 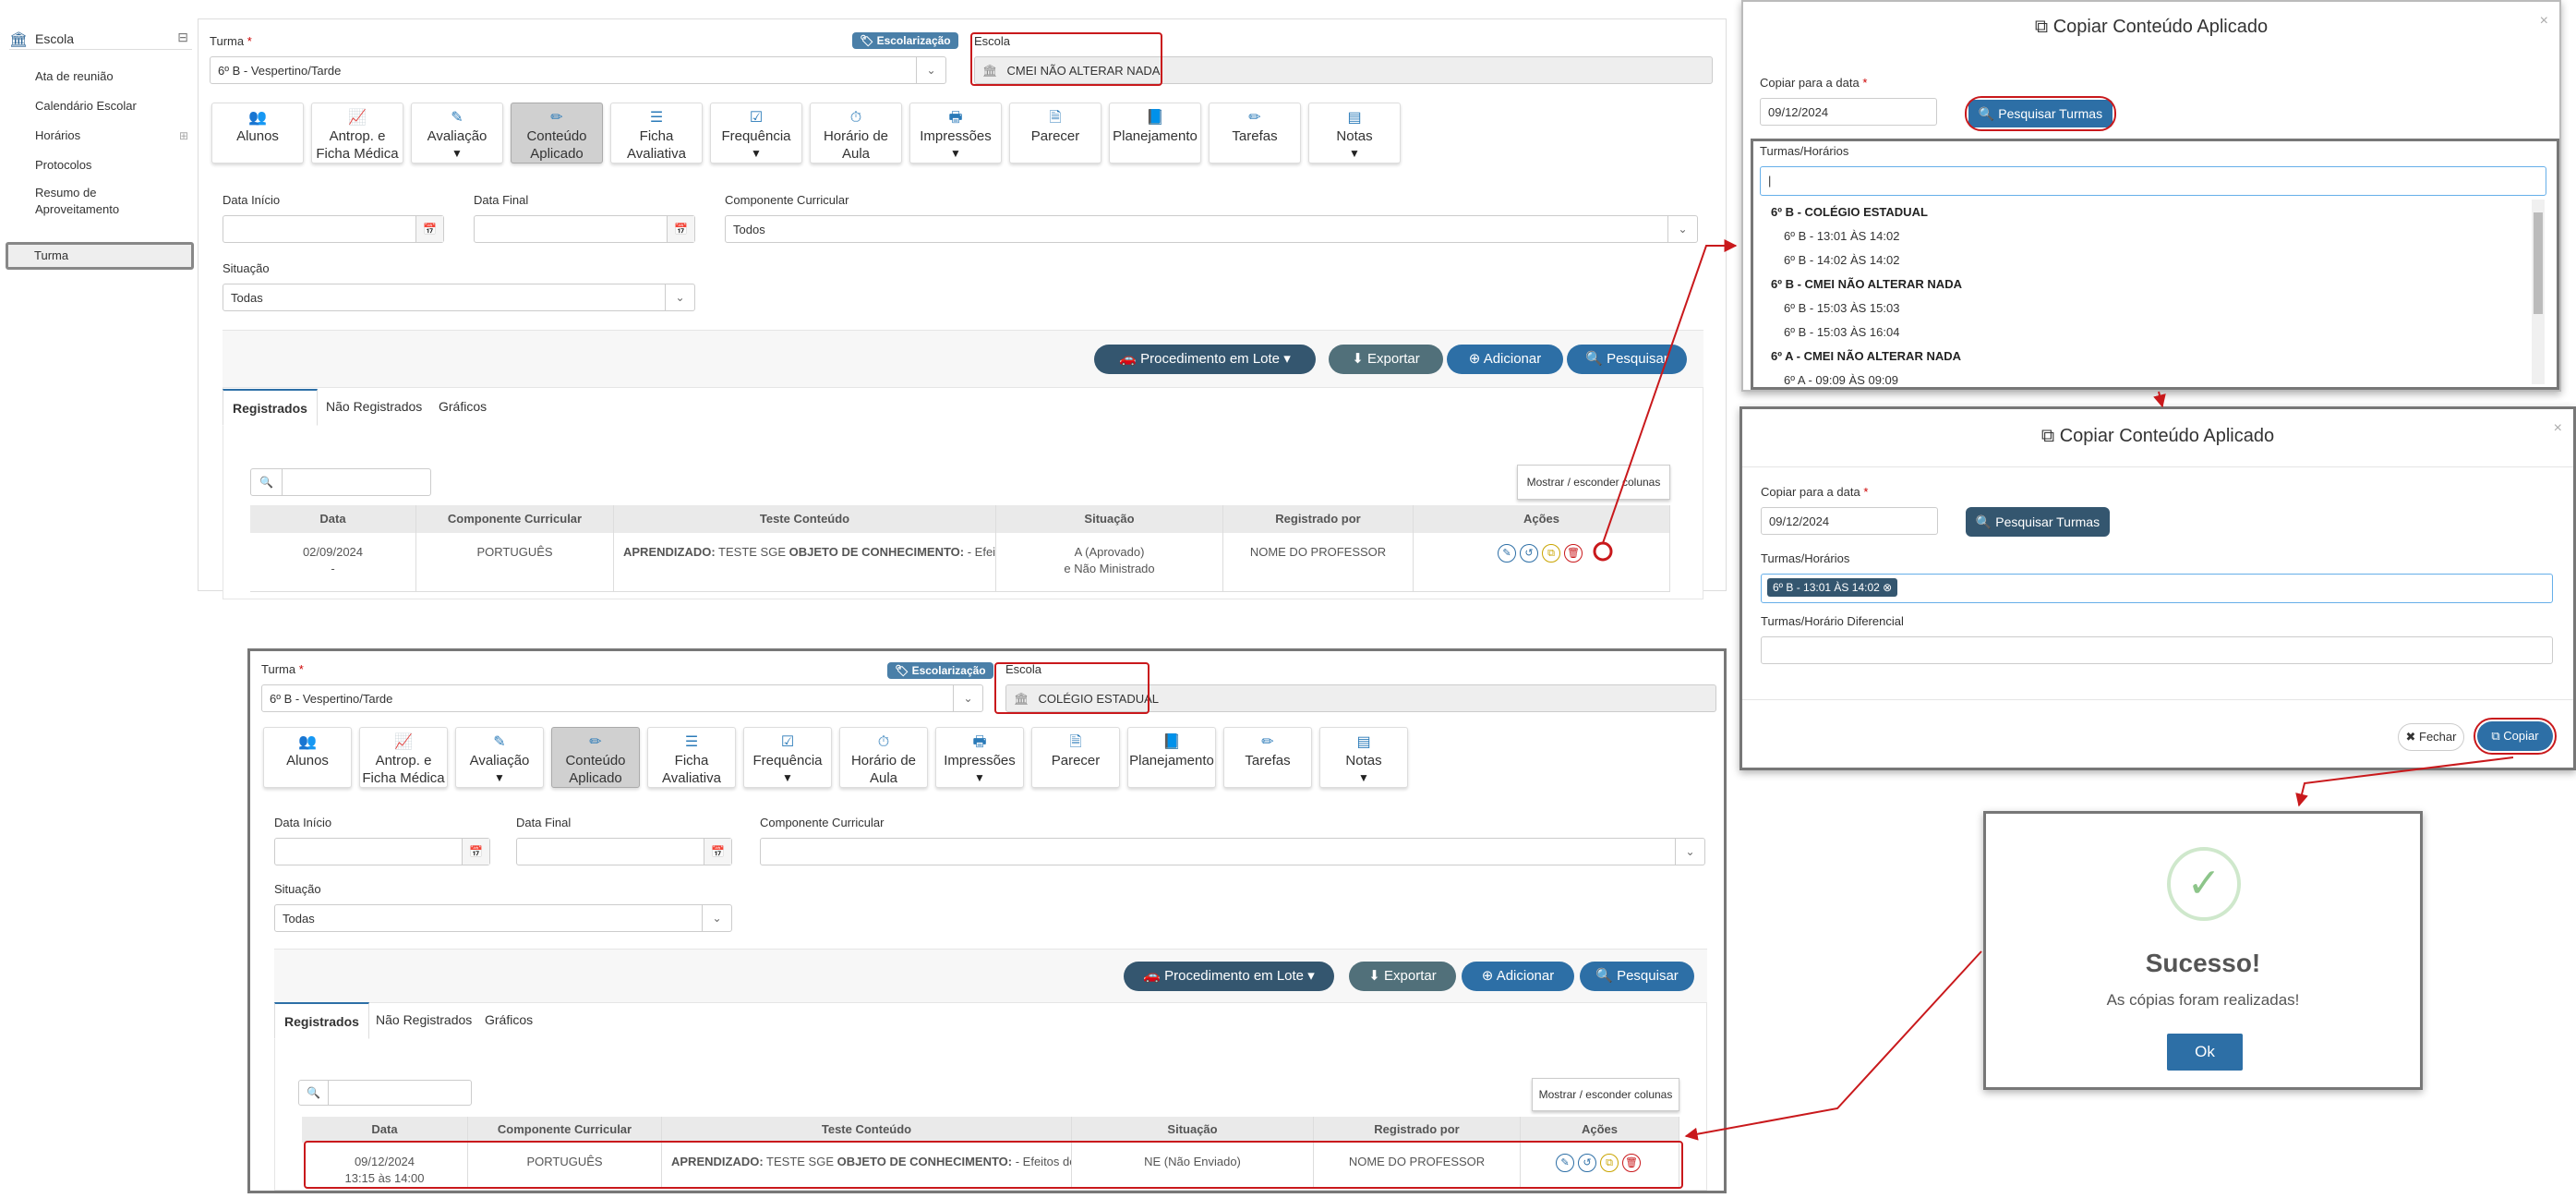 I want to click on highlight-copy-icon, so click(x=1603, y=551).